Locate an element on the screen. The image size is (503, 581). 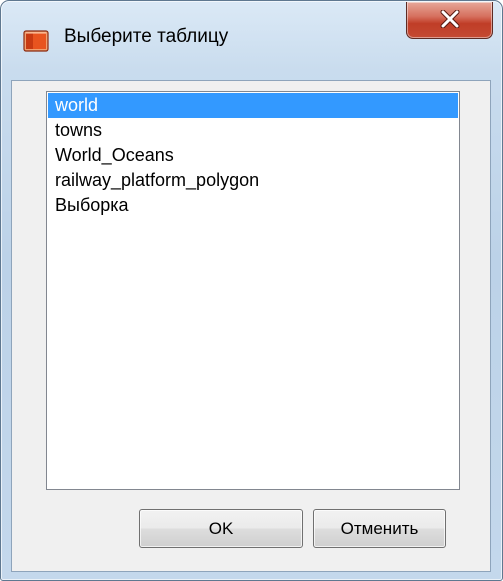
ok-button: OK is located at coordinates (221, 528).